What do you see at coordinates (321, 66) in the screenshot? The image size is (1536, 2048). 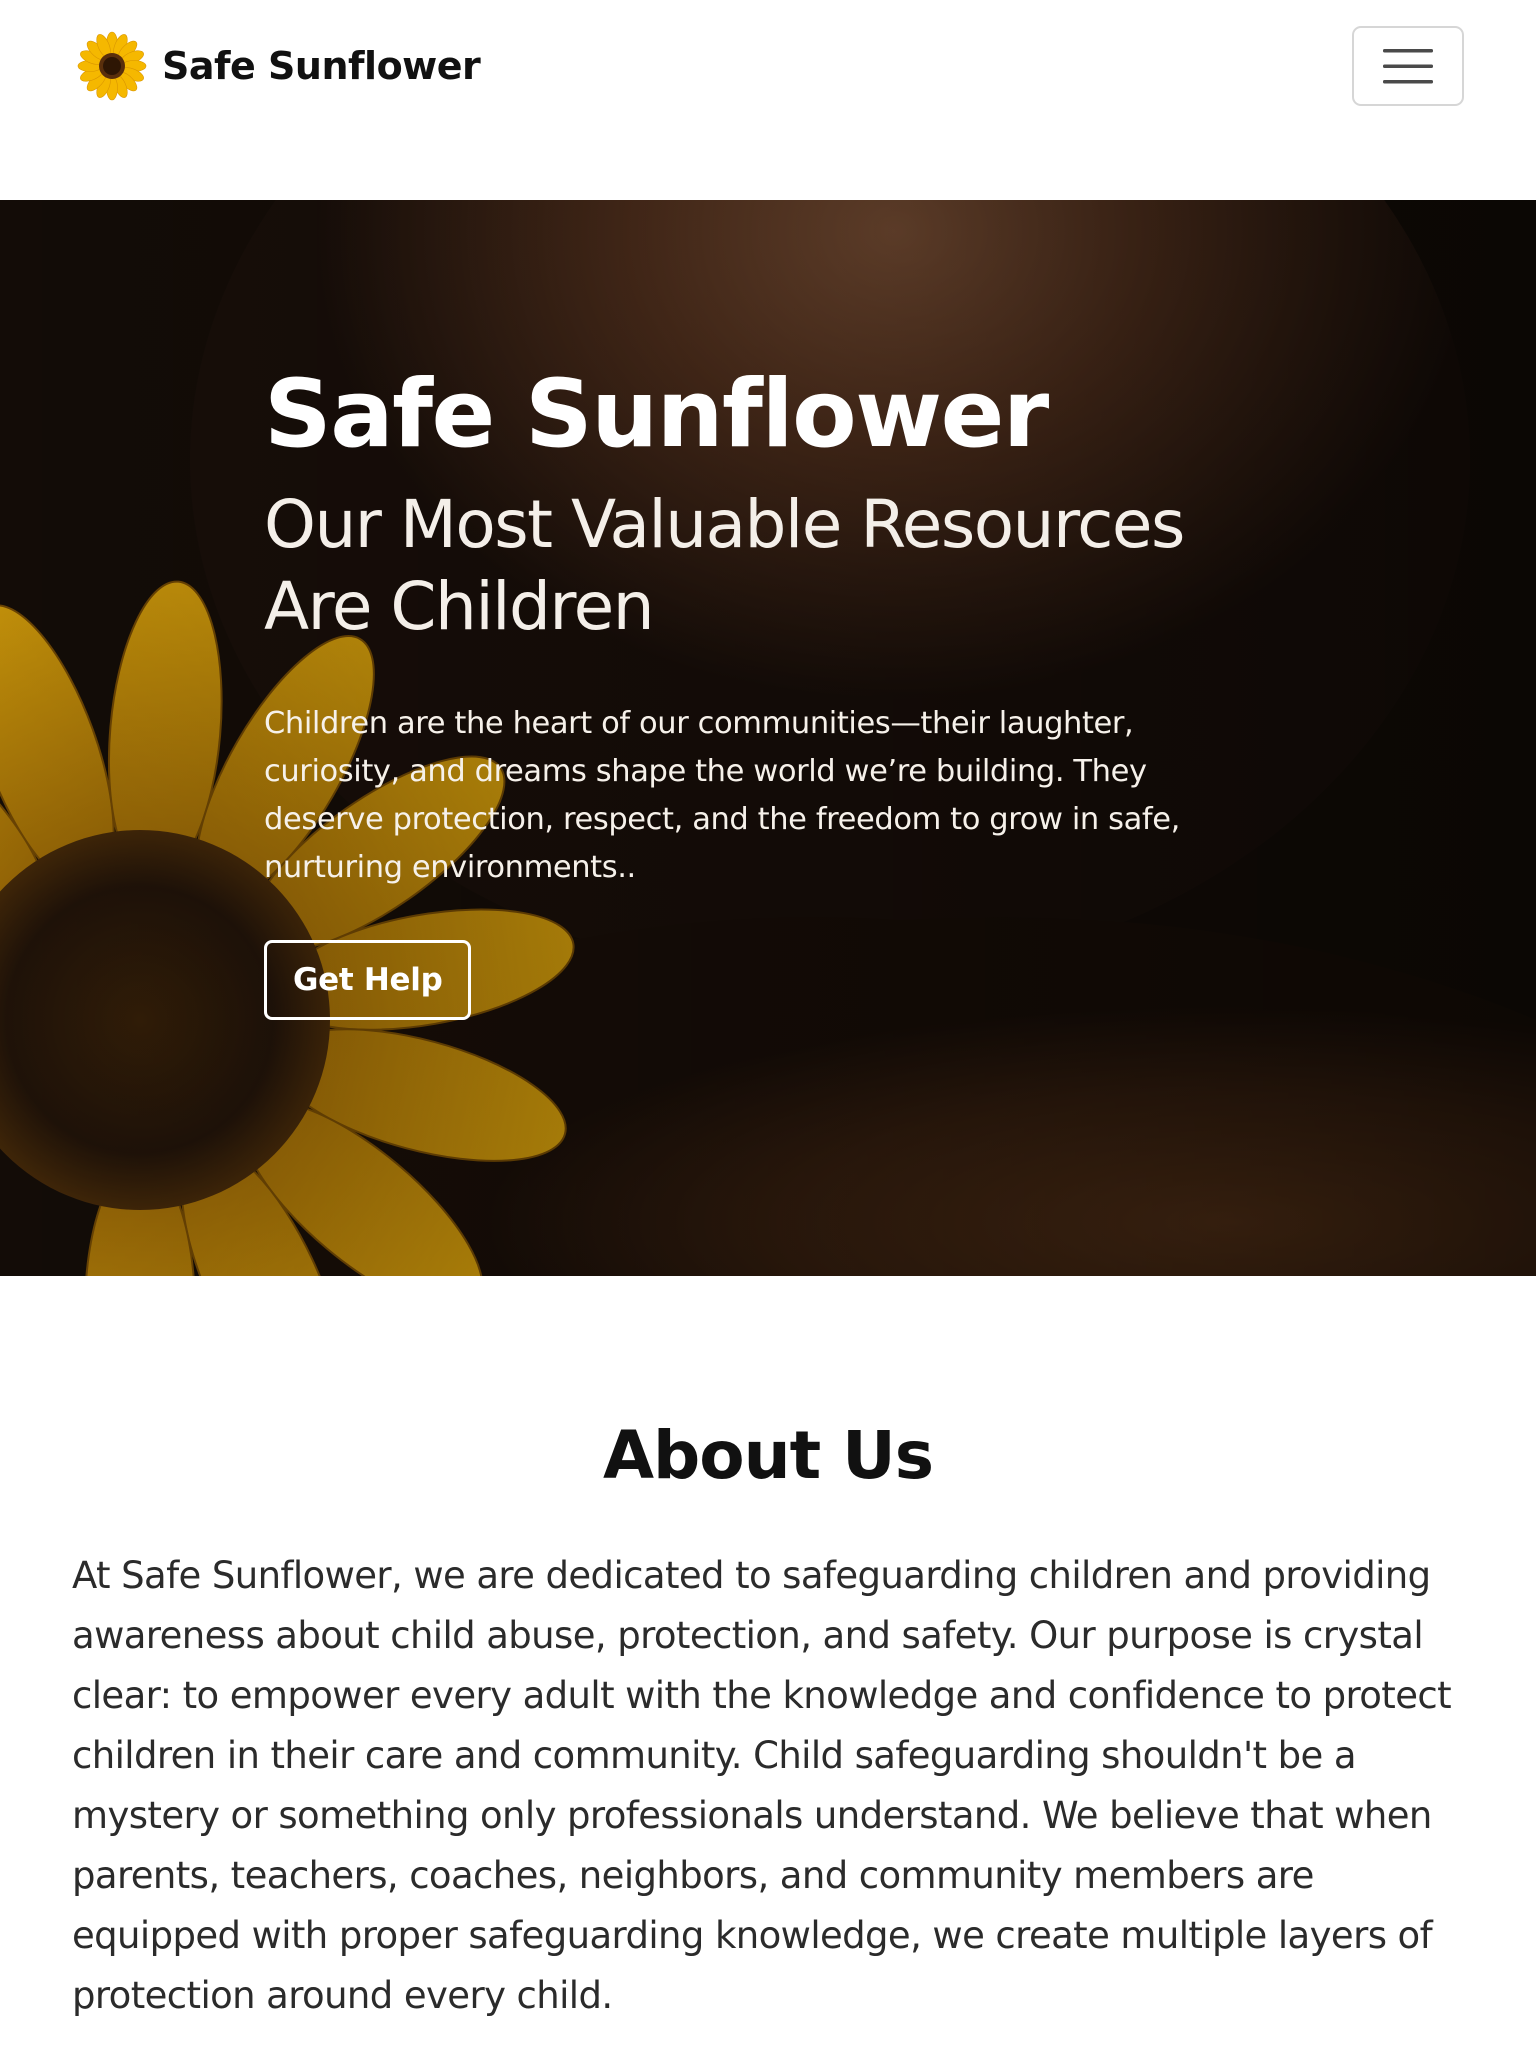 I see `brand-name: Safe Sunflower` at bounding box center [321, 66].